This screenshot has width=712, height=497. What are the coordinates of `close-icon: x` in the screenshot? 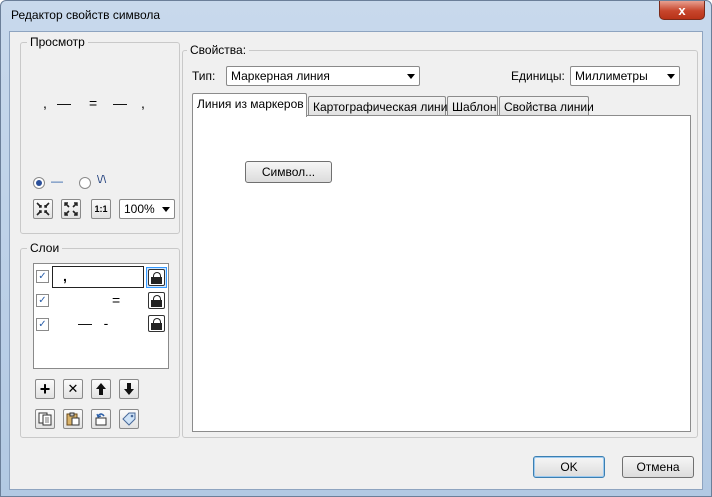 It's located at (682, 10).